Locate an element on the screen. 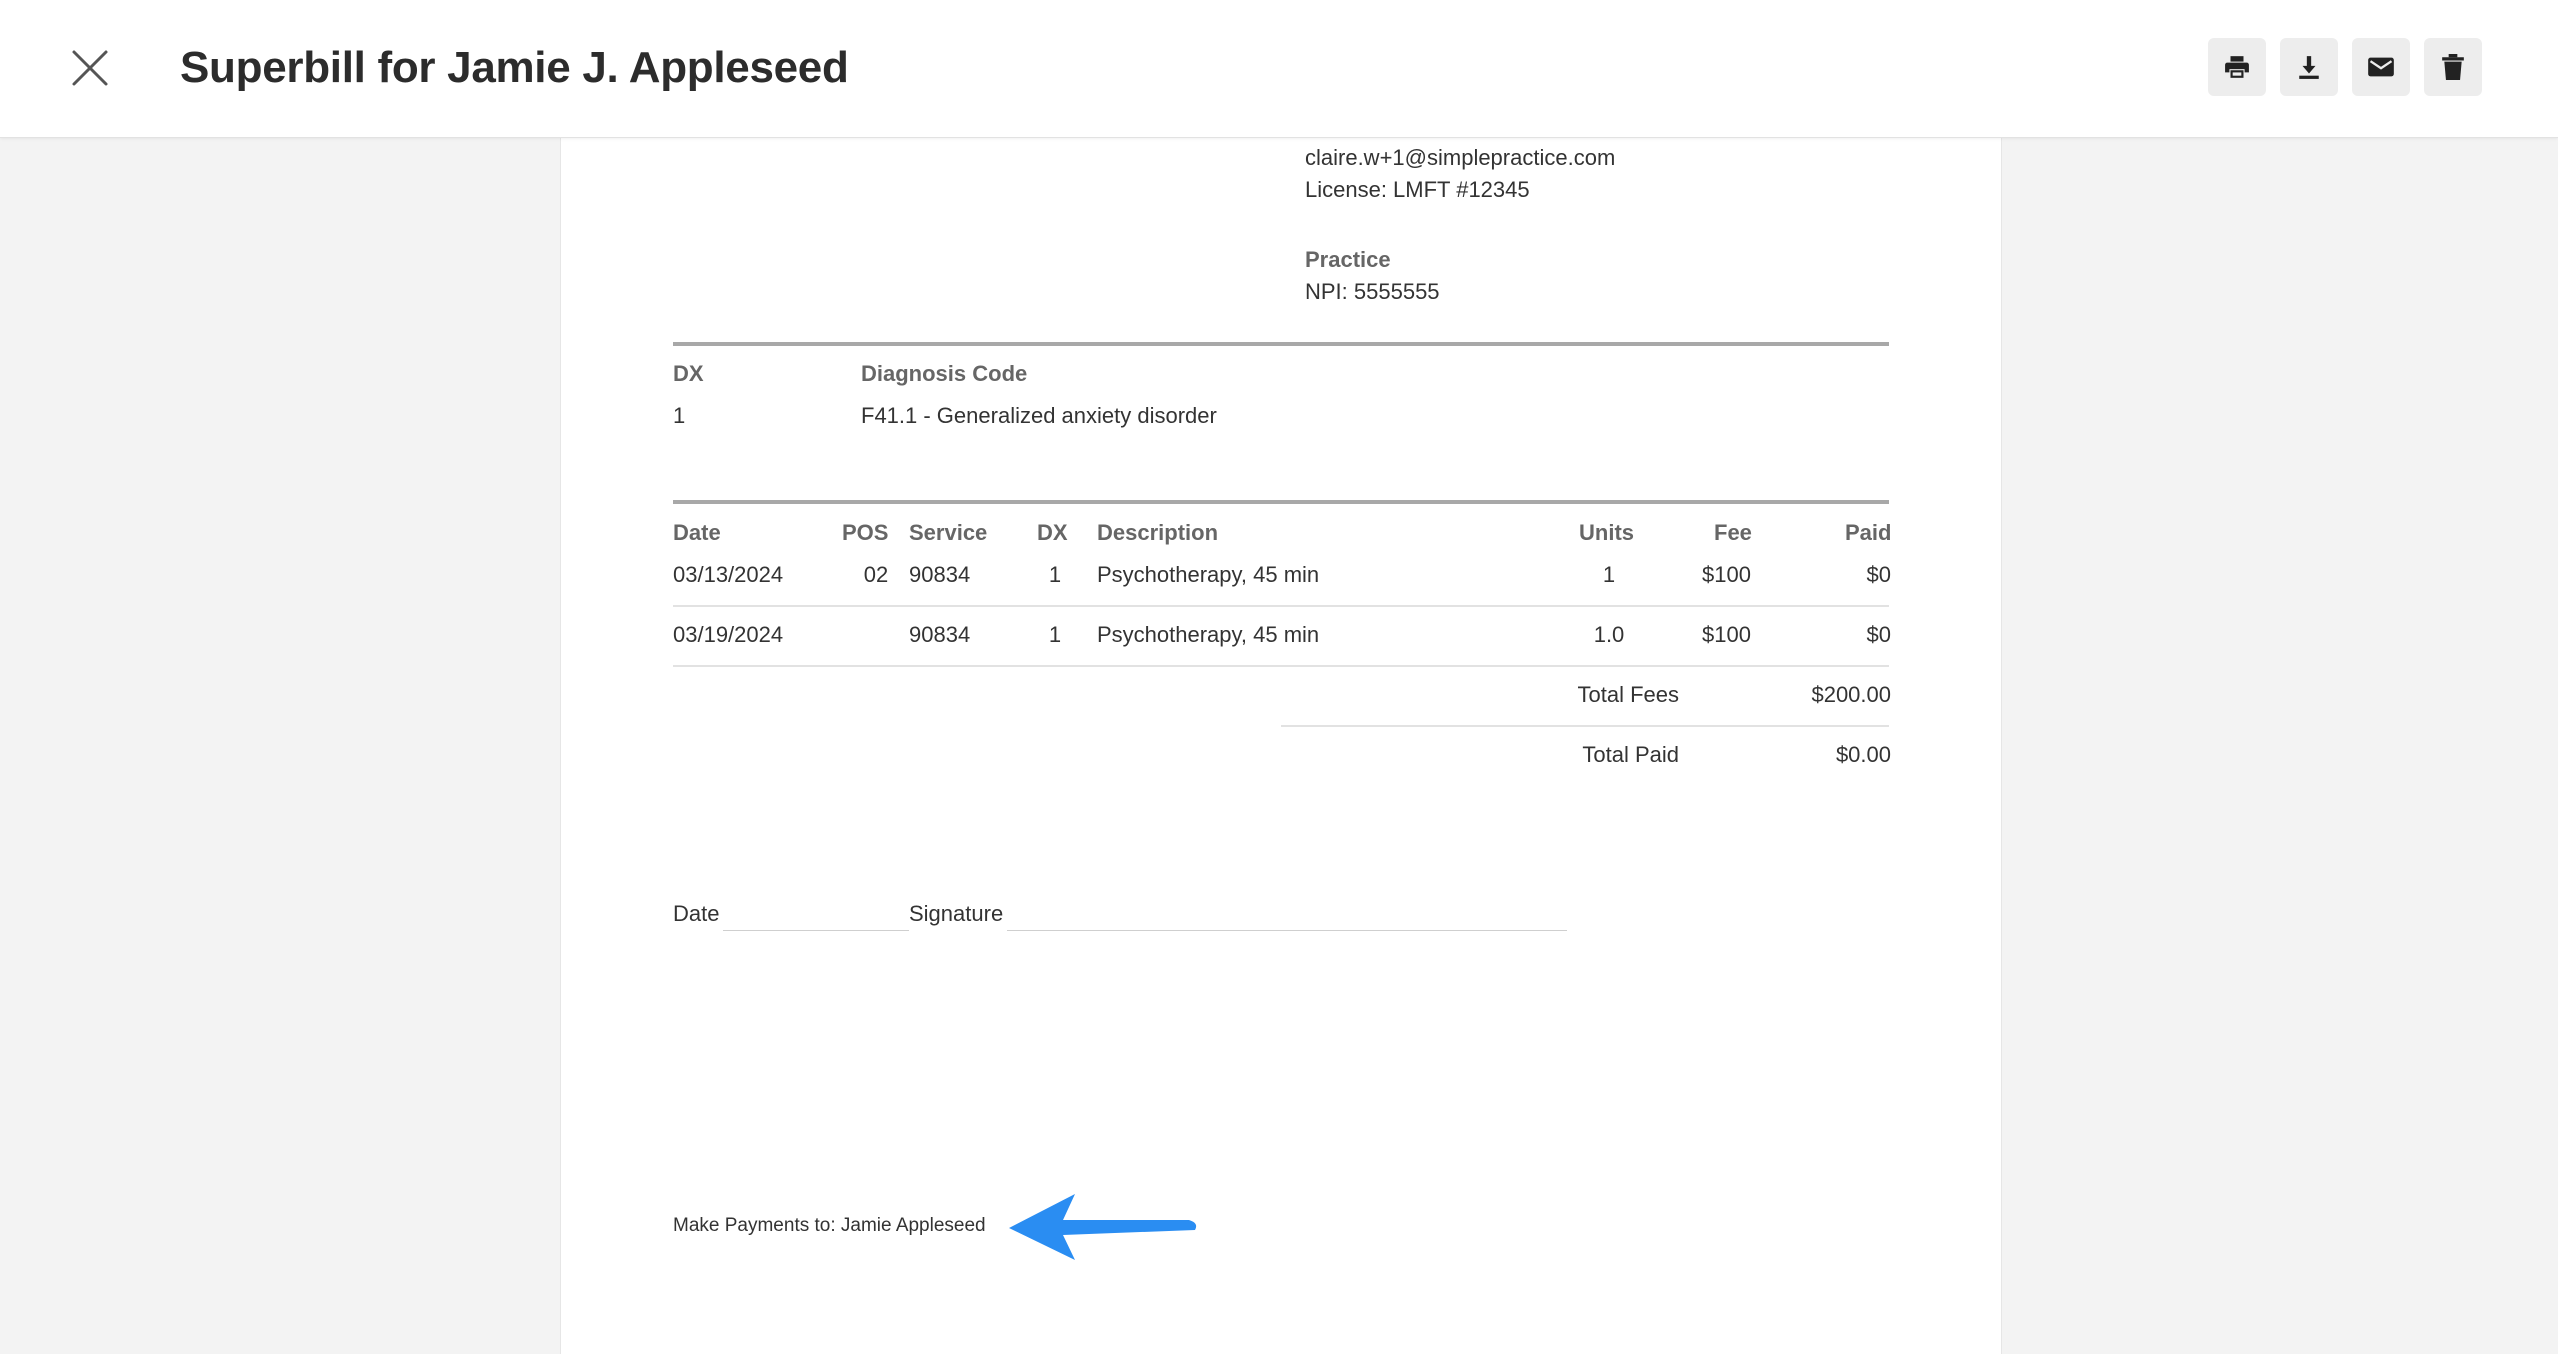 This screenshot has width=2558, height=1354. signature-date-line is located at coordinates (816, 930).